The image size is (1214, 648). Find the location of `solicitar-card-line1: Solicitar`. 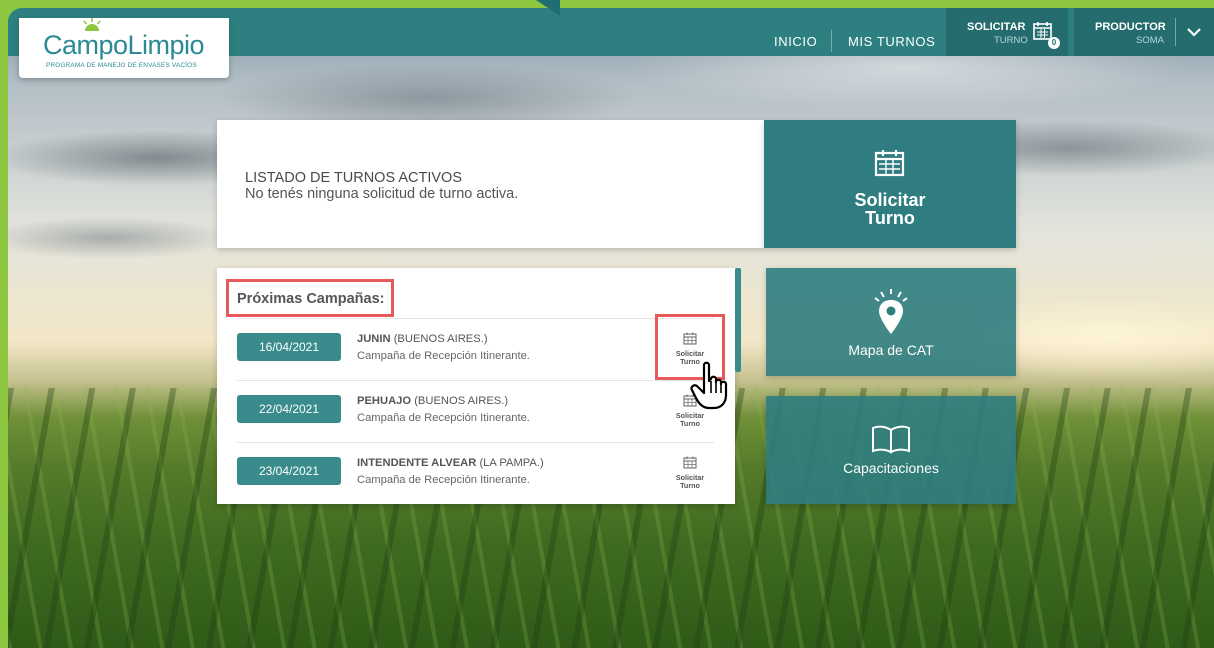

solicitar-card-line1: Solicitar is located at coordinates (890, 200).